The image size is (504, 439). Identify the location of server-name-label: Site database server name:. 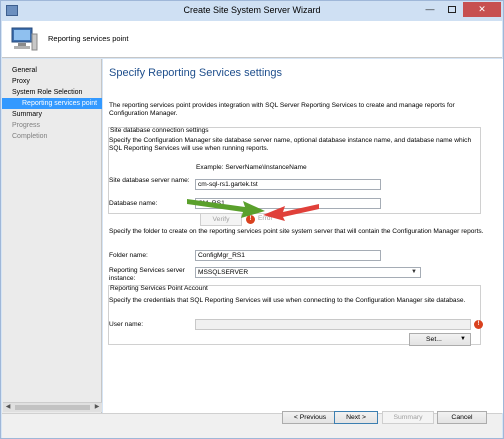
(149, 180).